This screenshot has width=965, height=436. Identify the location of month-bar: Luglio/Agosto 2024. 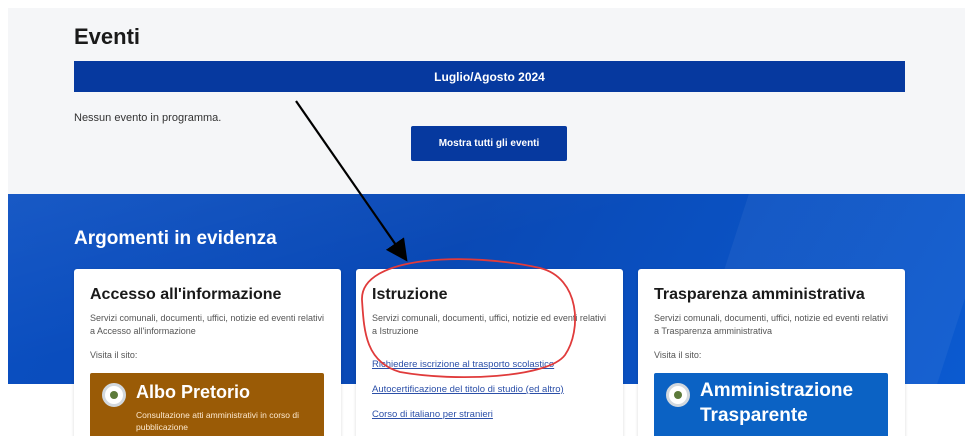
(489, 76).